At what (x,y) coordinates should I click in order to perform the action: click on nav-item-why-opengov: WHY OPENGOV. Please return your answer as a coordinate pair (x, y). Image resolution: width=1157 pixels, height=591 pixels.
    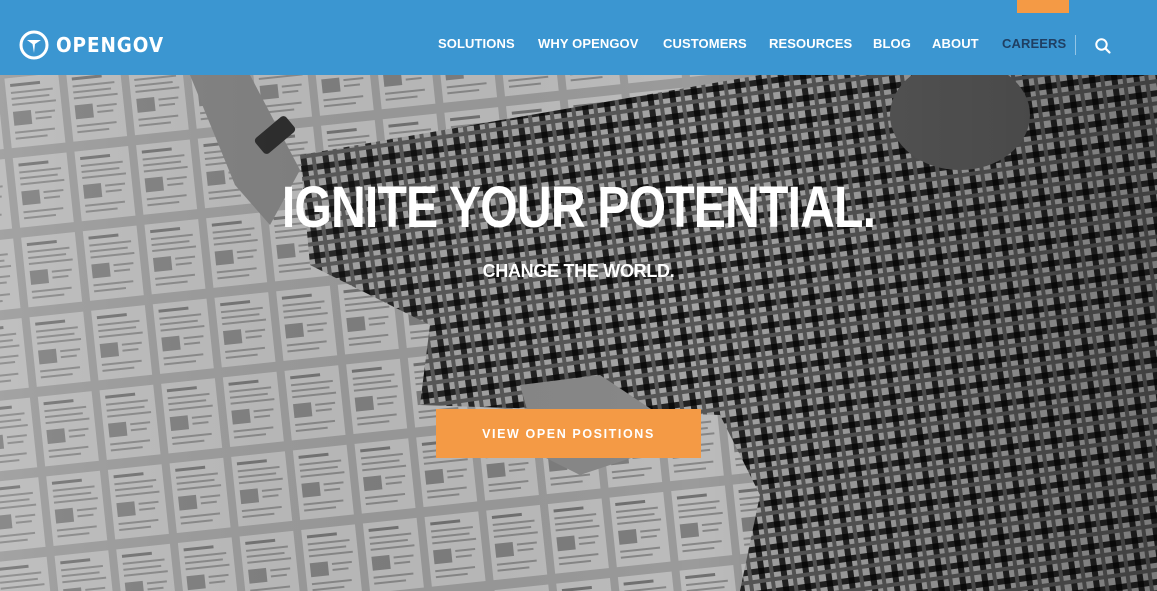
    Looking at the image, I should click on (588, 43).